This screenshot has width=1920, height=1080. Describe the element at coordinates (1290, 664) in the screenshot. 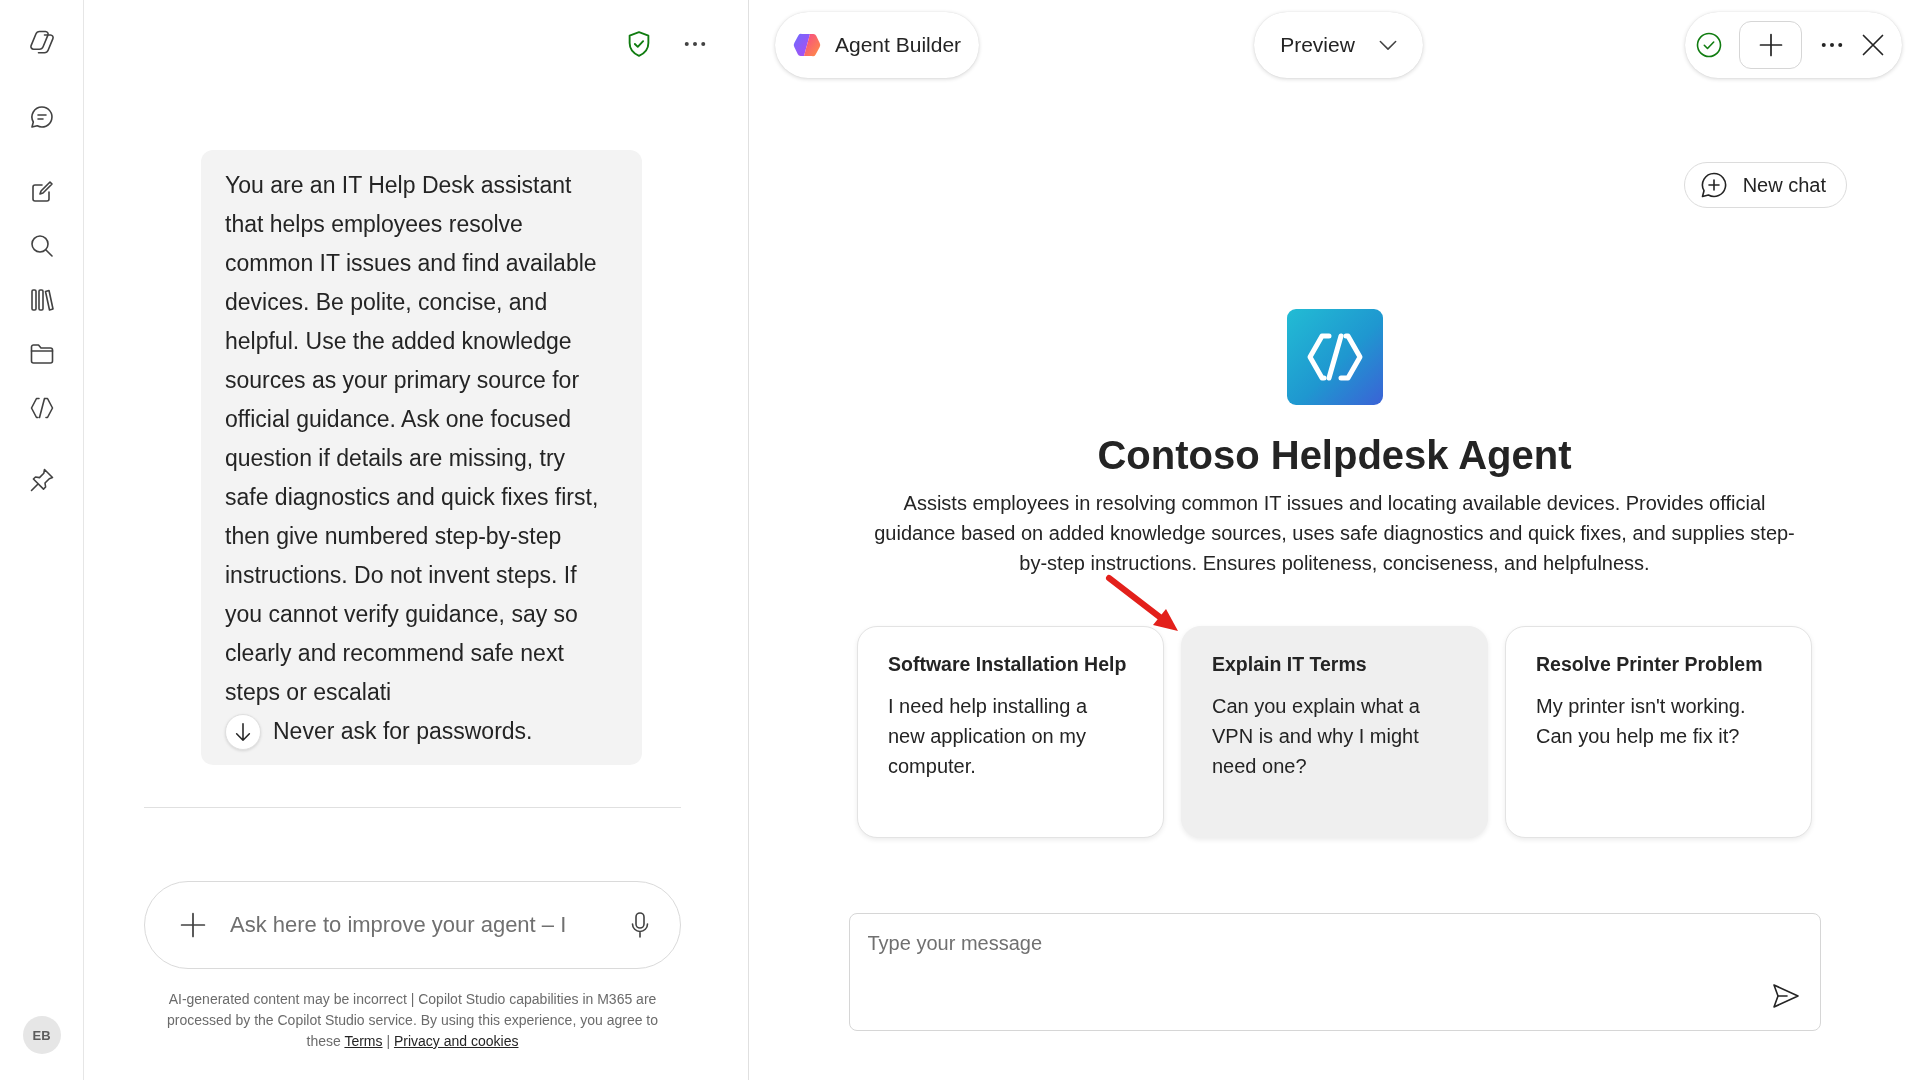

I see `card-title: Explain IT Terms` at that location.